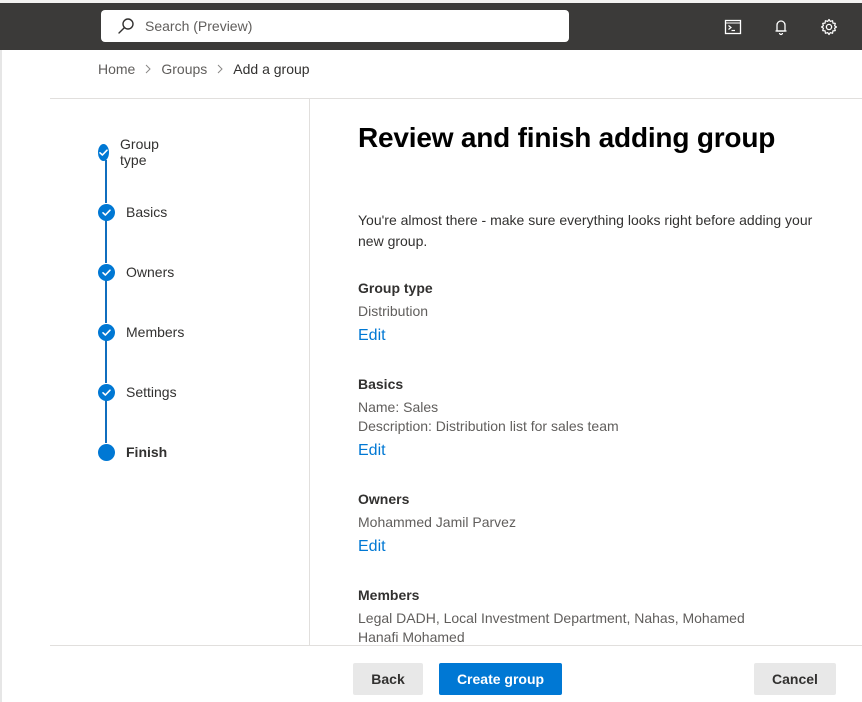 The width and height of the screenshot is (862, 702). I want to click on edit-group-type-link: Edit, so click(372, 336).